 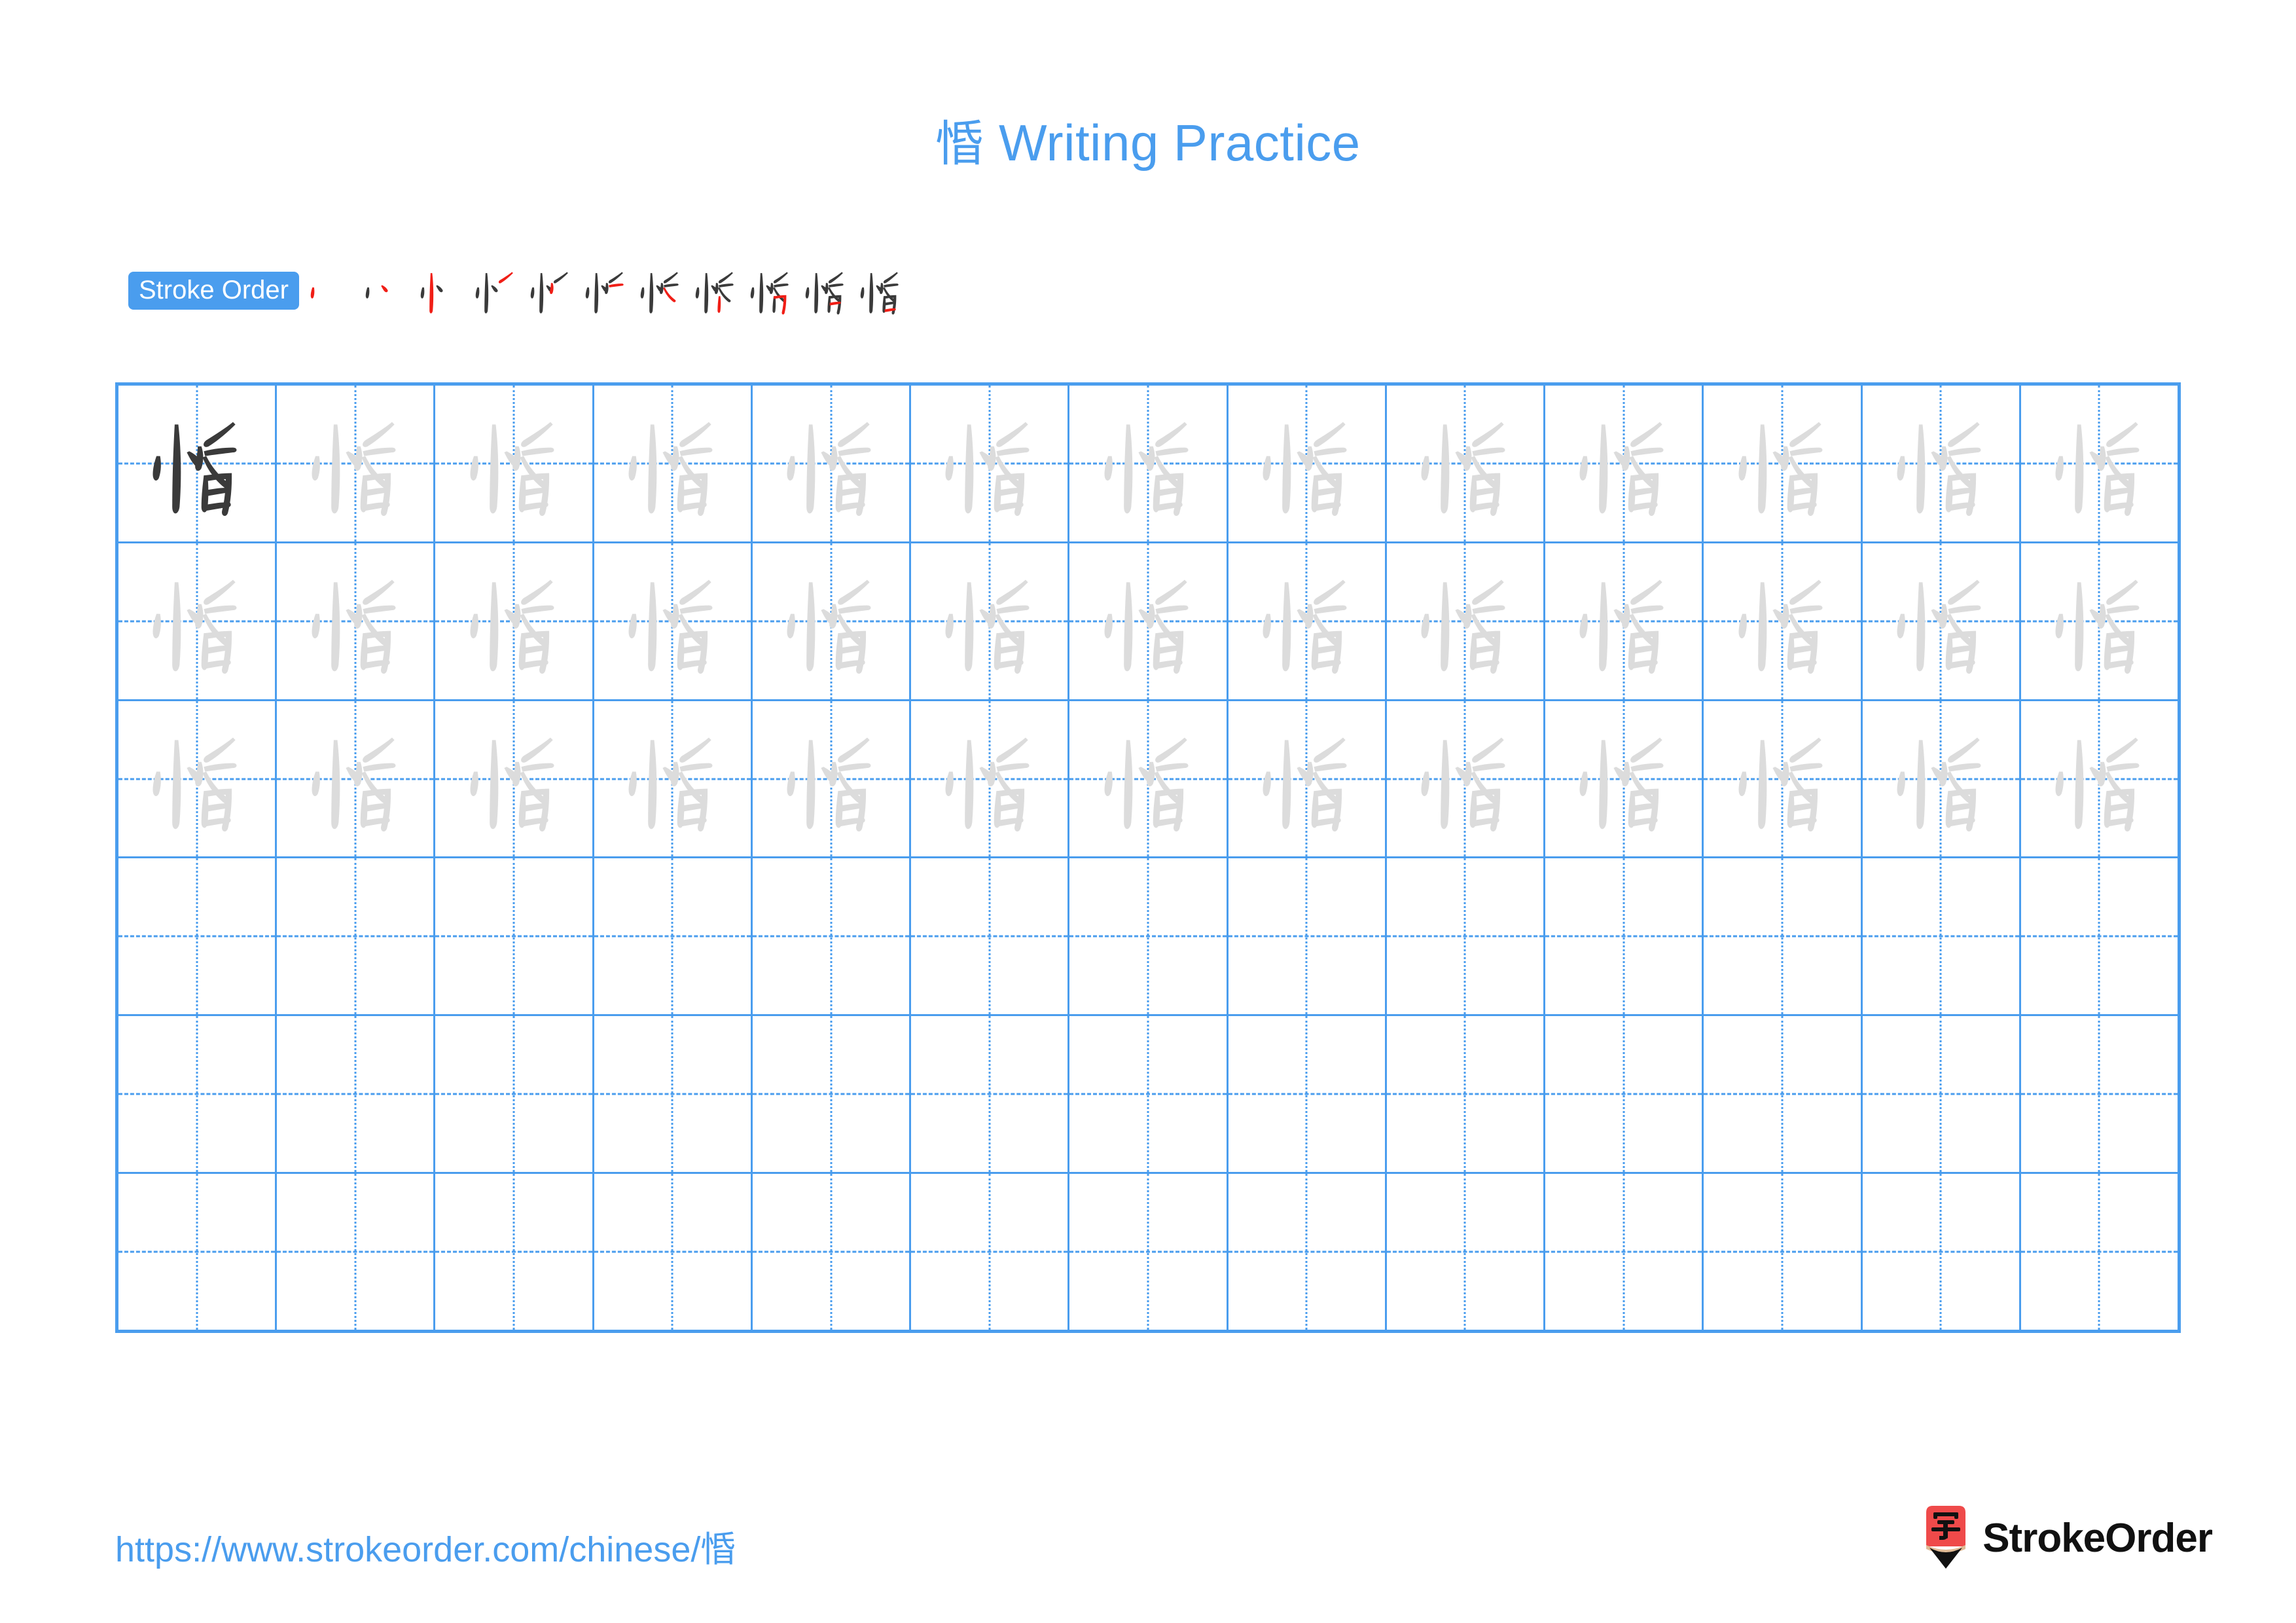 What do you see at coordinates (1148, 140) in the screenshot?
I see `page-title: 惛 Writing Practice` at bounding box center [1148, 140].